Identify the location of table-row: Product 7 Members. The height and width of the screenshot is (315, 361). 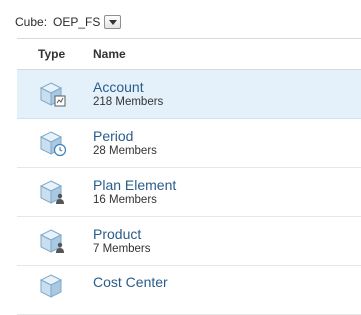
(189, 241).